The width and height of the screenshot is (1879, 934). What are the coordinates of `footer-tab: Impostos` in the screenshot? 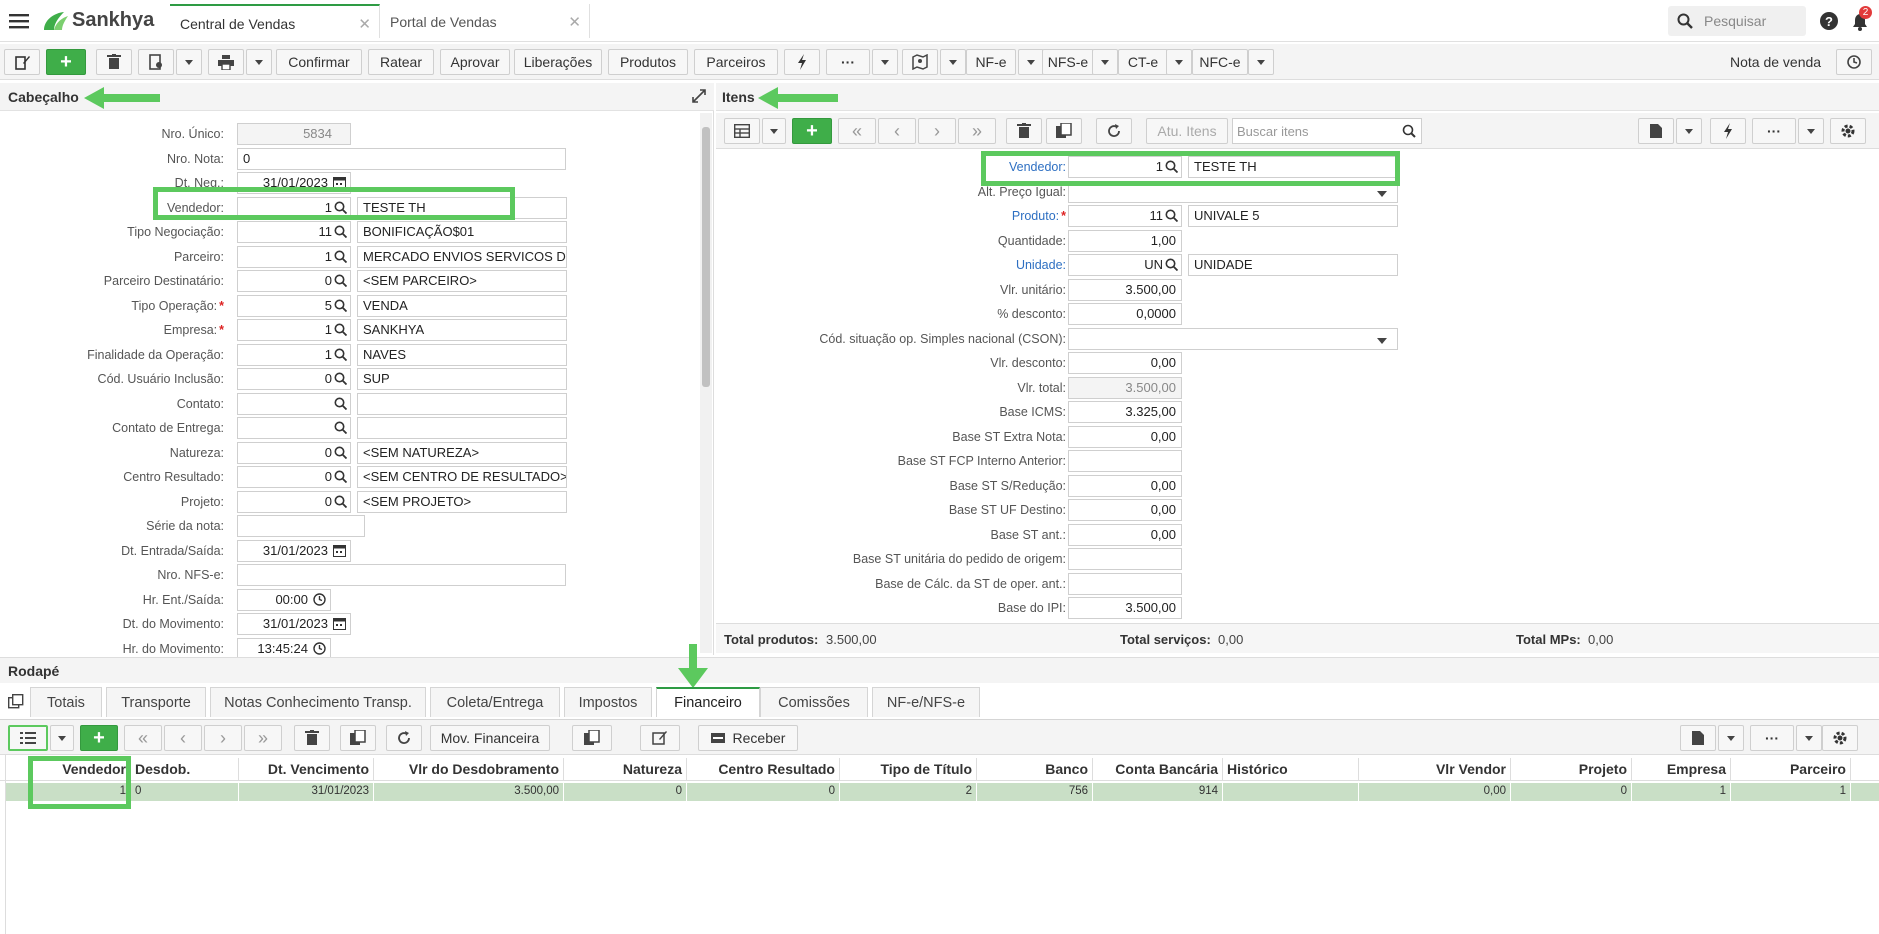 It's located at (608, 702).